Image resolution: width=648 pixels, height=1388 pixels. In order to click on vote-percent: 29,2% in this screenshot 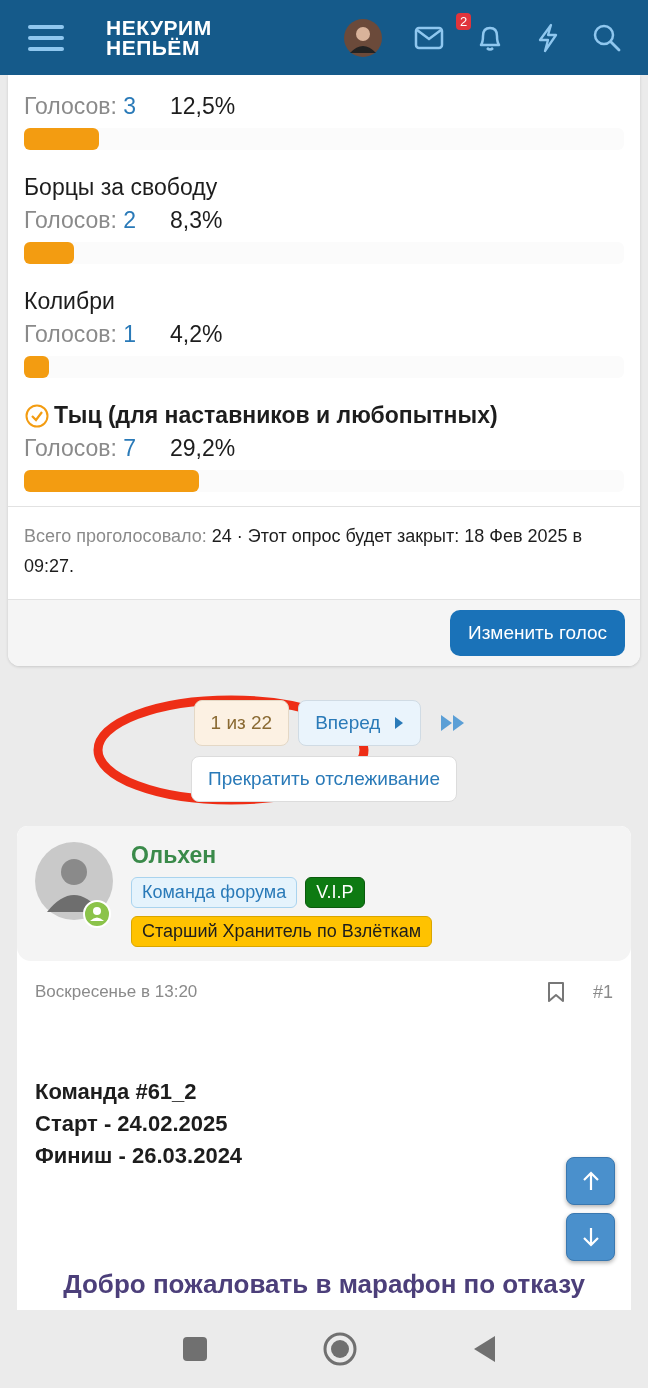, I will do `click(203, 448)`.